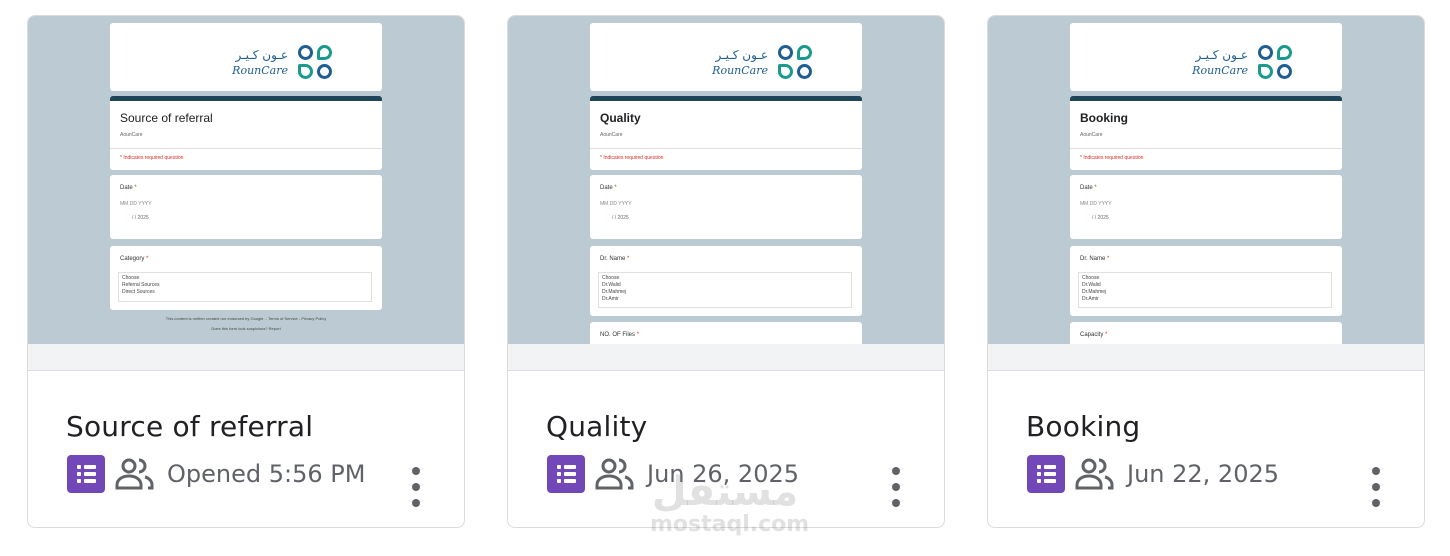  I want to click on card-meta: Jun 22, 2025, so click(1153, 474).